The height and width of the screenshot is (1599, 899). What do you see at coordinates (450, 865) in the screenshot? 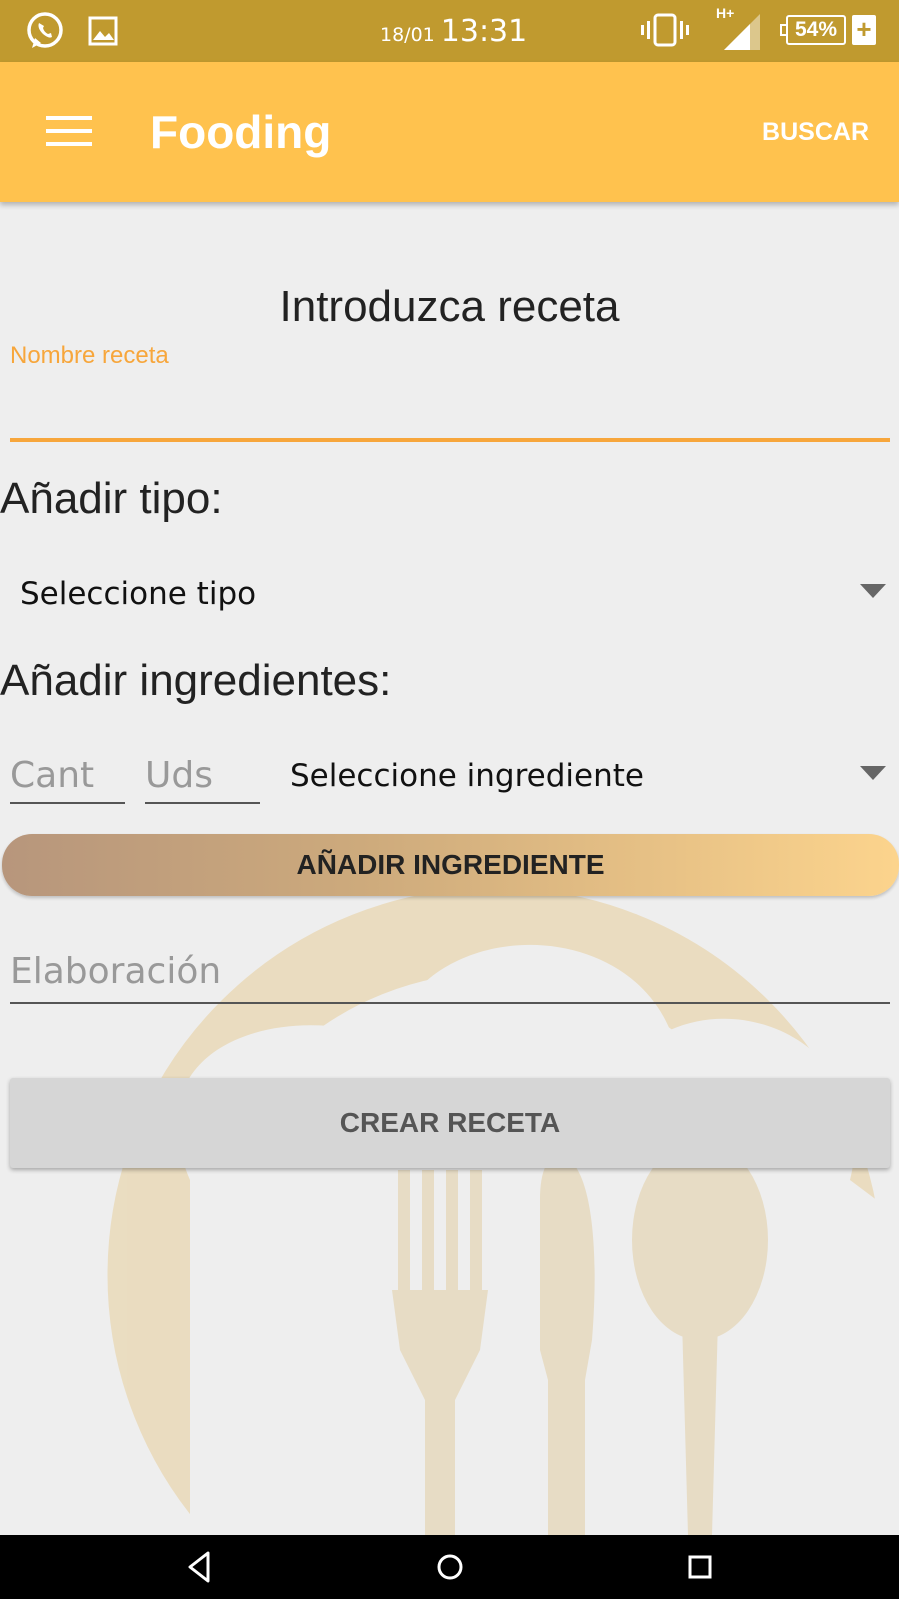
I see `add-ingredient-button: AÑADIR INGREDIENTE` at bounding box center [450, 865].